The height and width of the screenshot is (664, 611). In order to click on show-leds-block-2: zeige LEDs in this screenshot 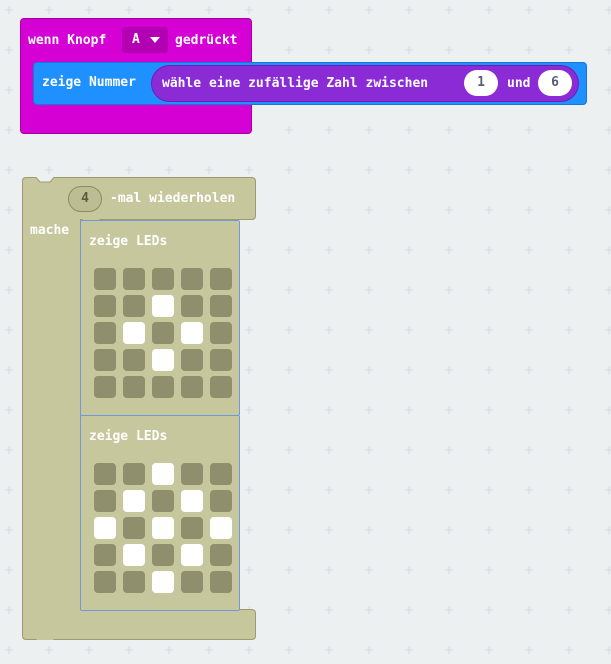, I will do `click(160, 513)`.